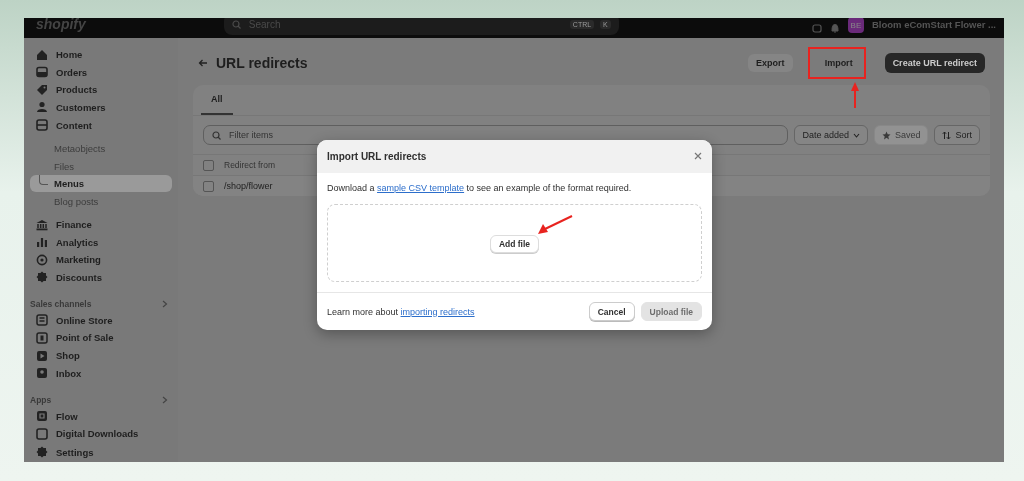 Image resolution: width=1024 pixels, height=481 pixels. I want to click on sidebar-subitem: Menus, so click(101, 183).